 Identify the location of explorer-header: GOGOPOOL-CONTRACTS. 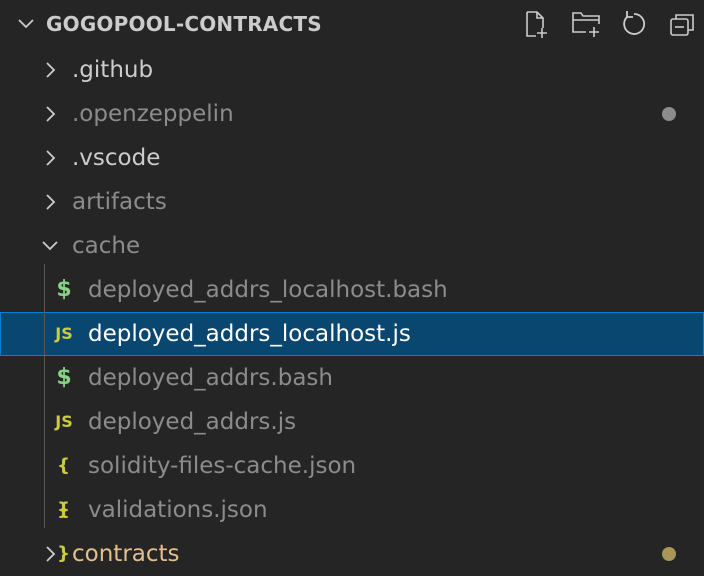
(352, 24).